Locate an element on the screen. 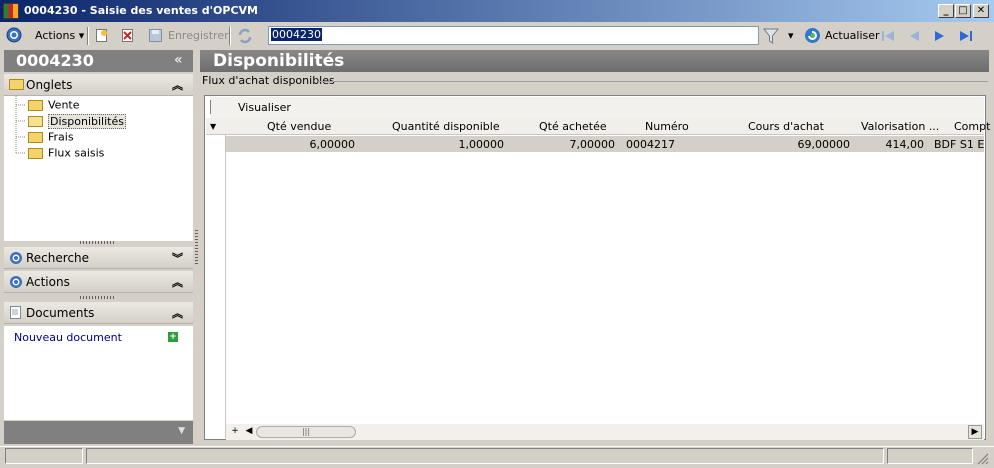 This screenshot has height=468, width=994. tree-item-label: Frais is located at coordinates (61, 137).